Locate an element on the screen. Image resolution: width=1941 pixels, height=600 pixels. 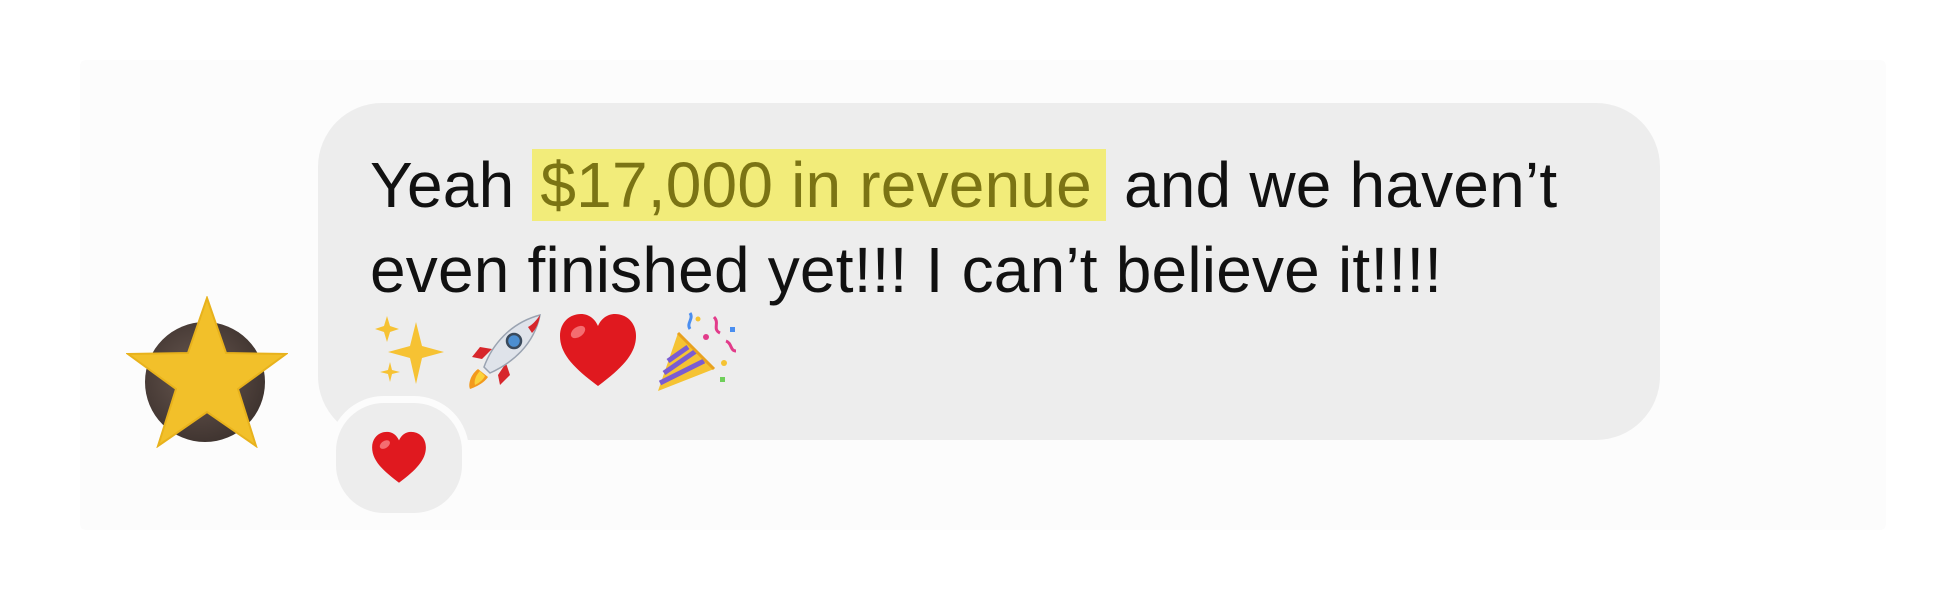
message-text-after: and we haven’t is located at coordinates (1331, 185).